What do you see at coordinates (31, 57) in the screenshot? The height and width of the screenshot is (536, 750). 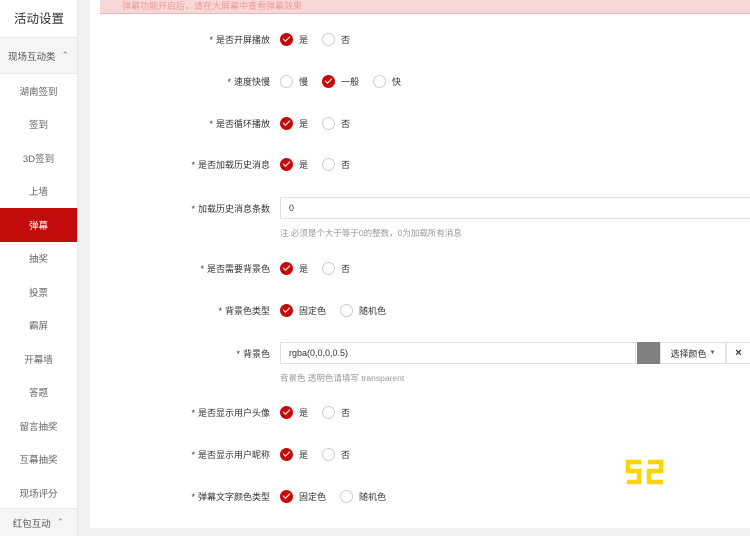 I see `sidebar-group-label: 现场互动类` at bounding box center [31, 57].